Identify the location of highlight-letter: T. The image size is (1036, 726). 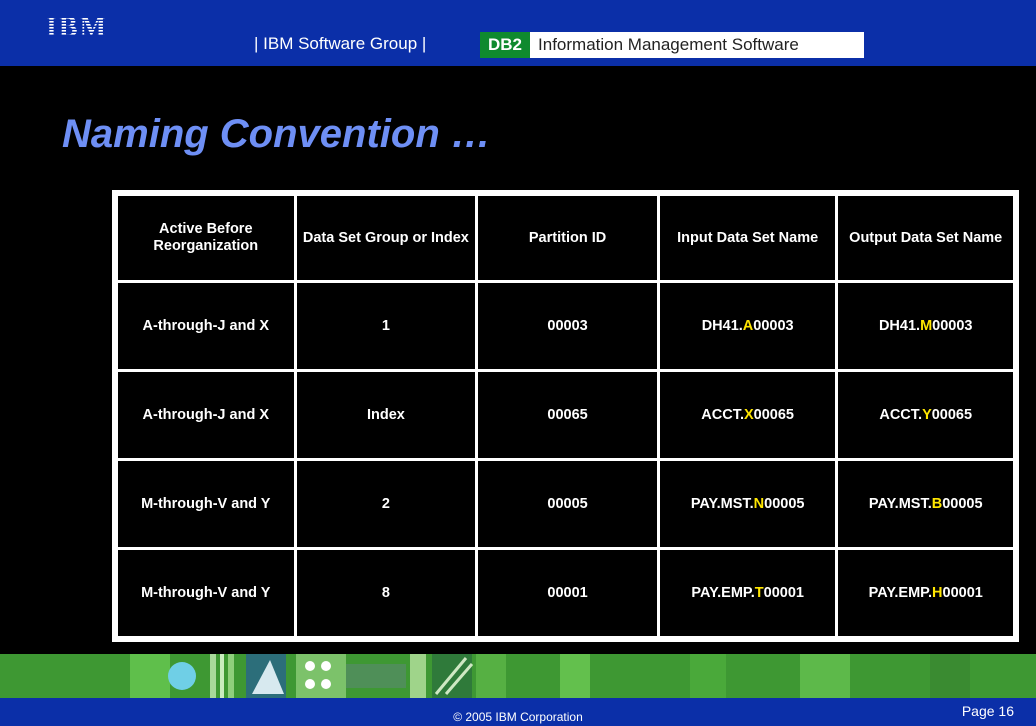
(759, 592).